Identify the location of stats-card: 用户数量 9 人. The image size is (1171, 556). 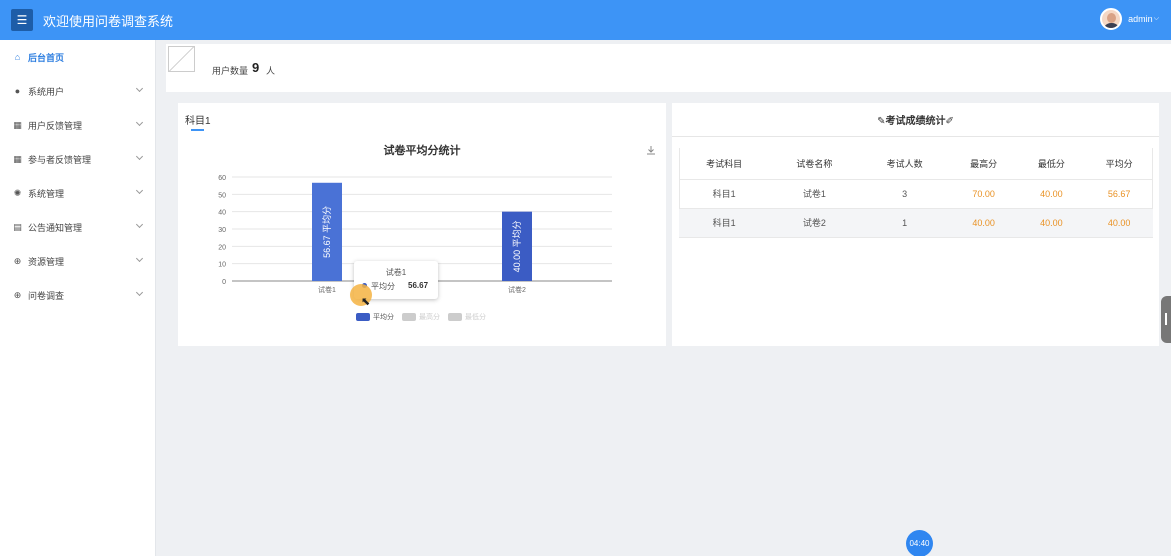
(668, 68).